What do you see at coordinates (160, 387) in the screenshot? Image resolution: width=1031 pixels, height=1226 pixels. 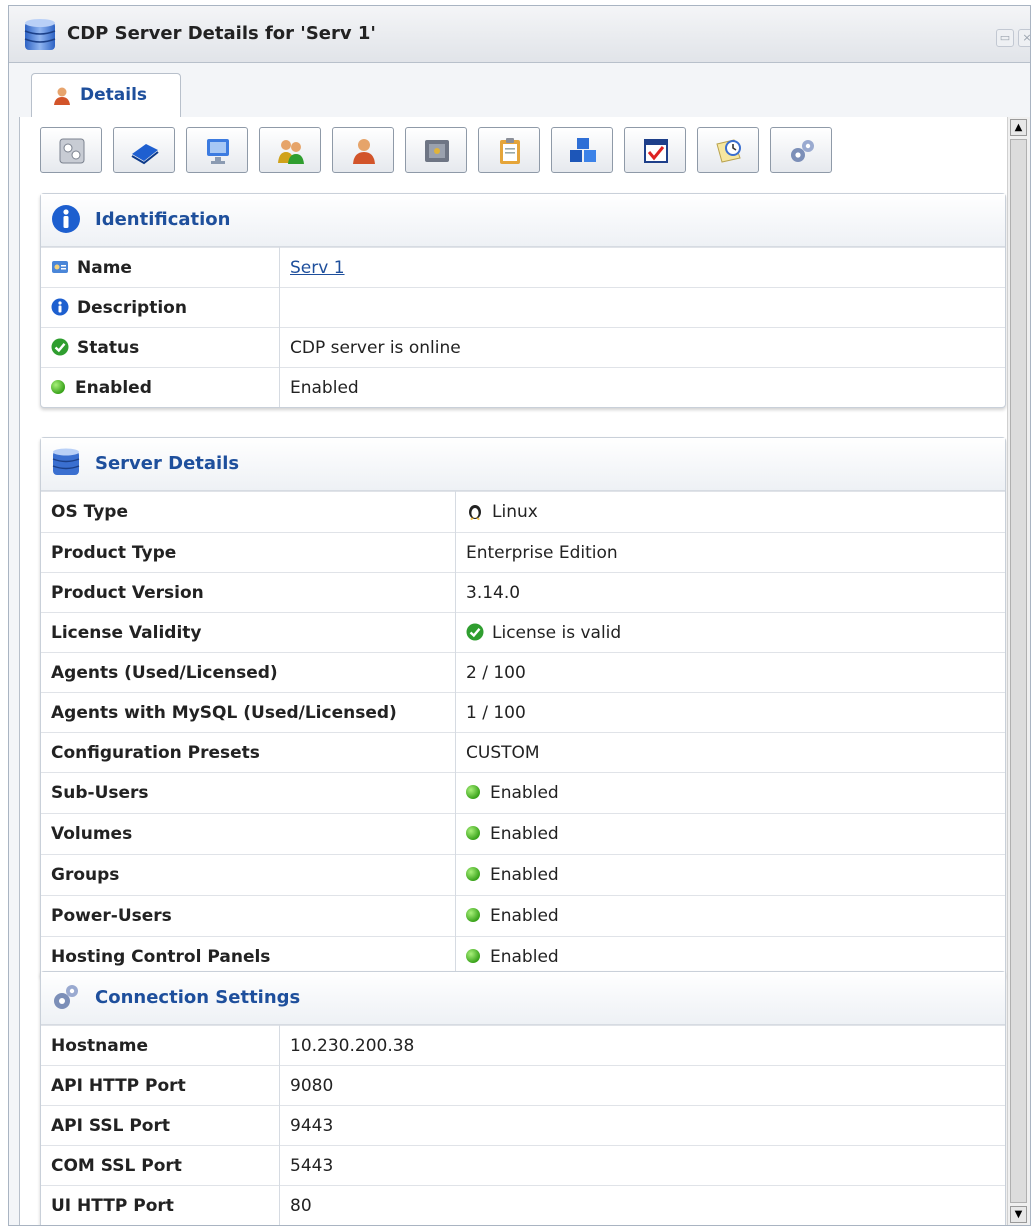 I see `enabled-key: Enabled` at bounding box center [160, 387].